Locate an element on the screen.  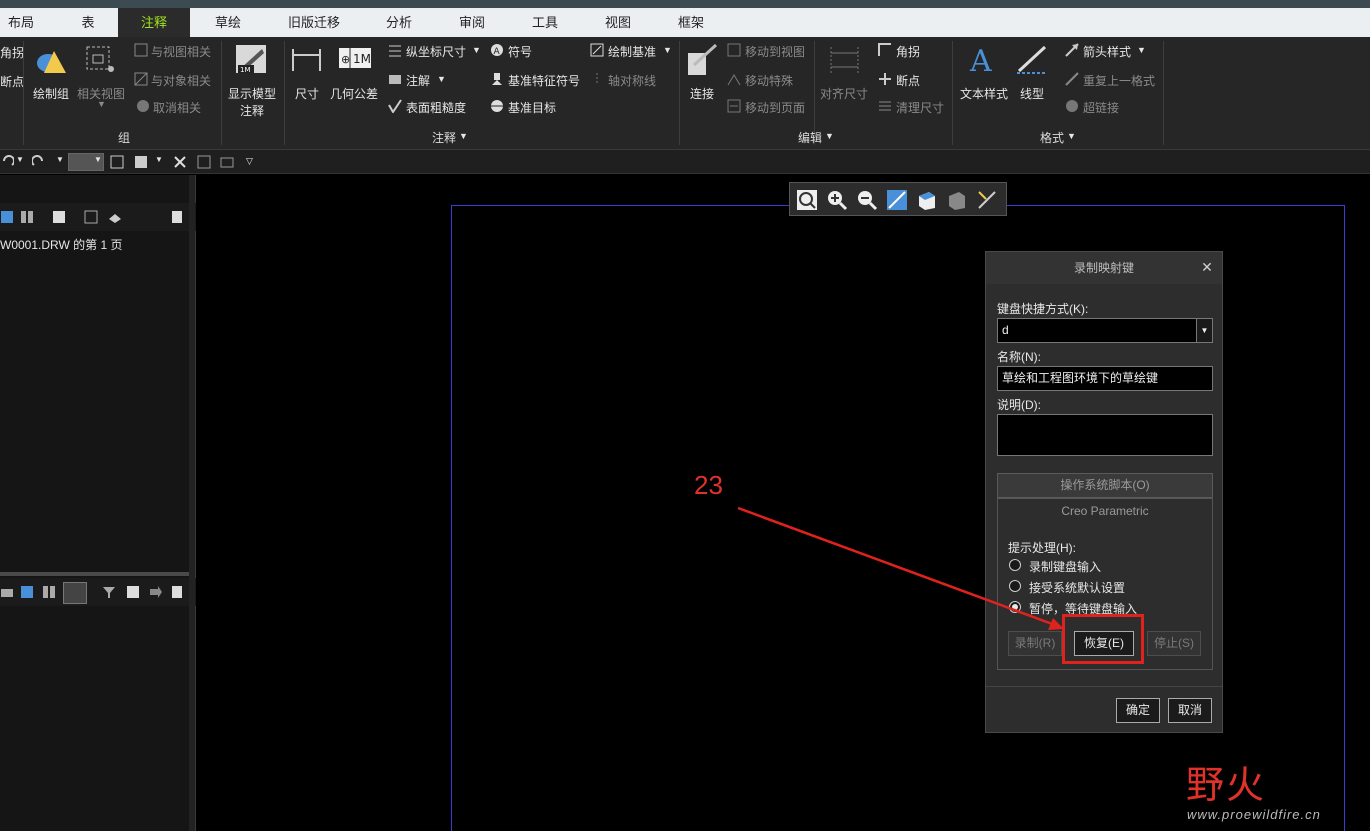
line-style-button: 线型 is located at coordinates (1032, 93).